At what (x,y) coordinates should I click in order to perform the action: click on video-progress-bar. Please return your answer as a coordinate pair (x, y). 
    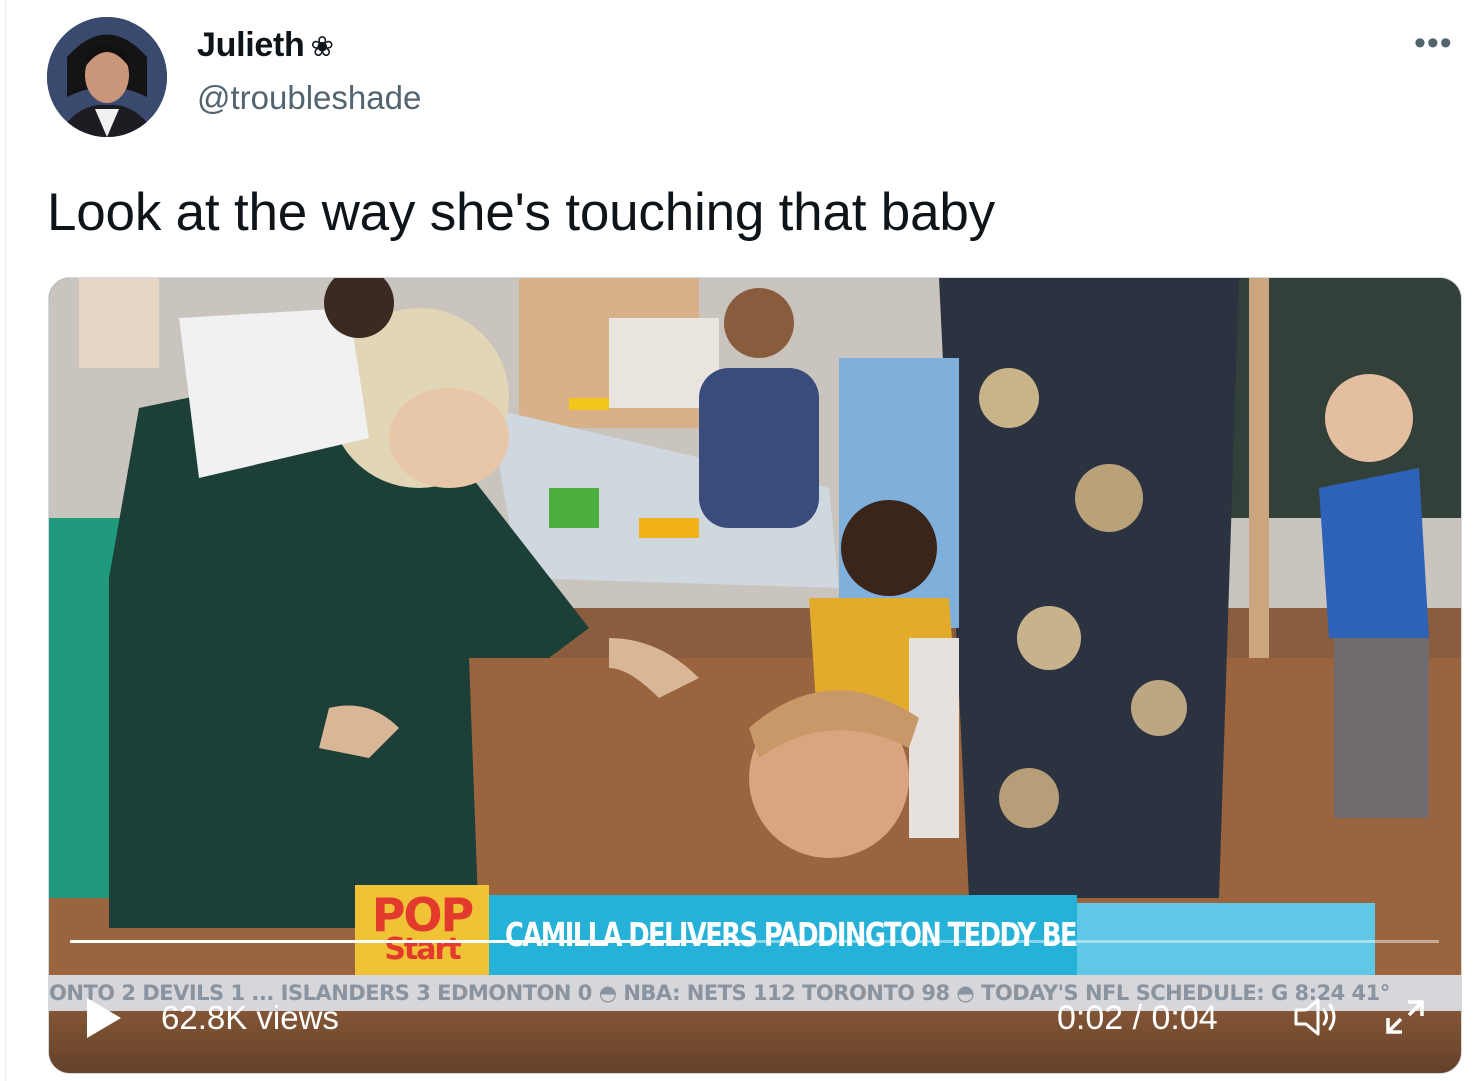
    Looking at the image, I should click on (754, 941).